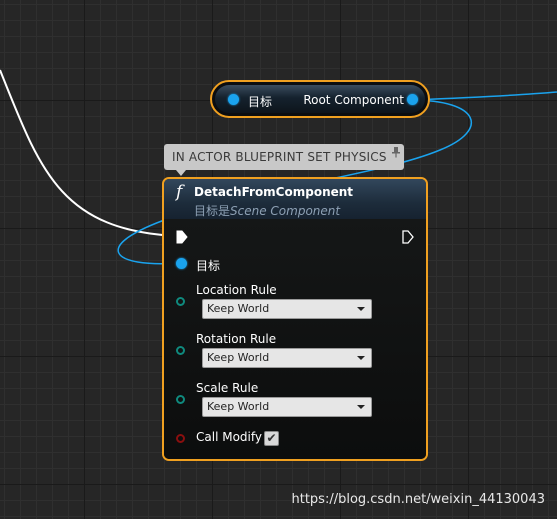 This screenshot has width=557, height=519. I want to click on root-component-output-label: Root Component, so click(353, 100).